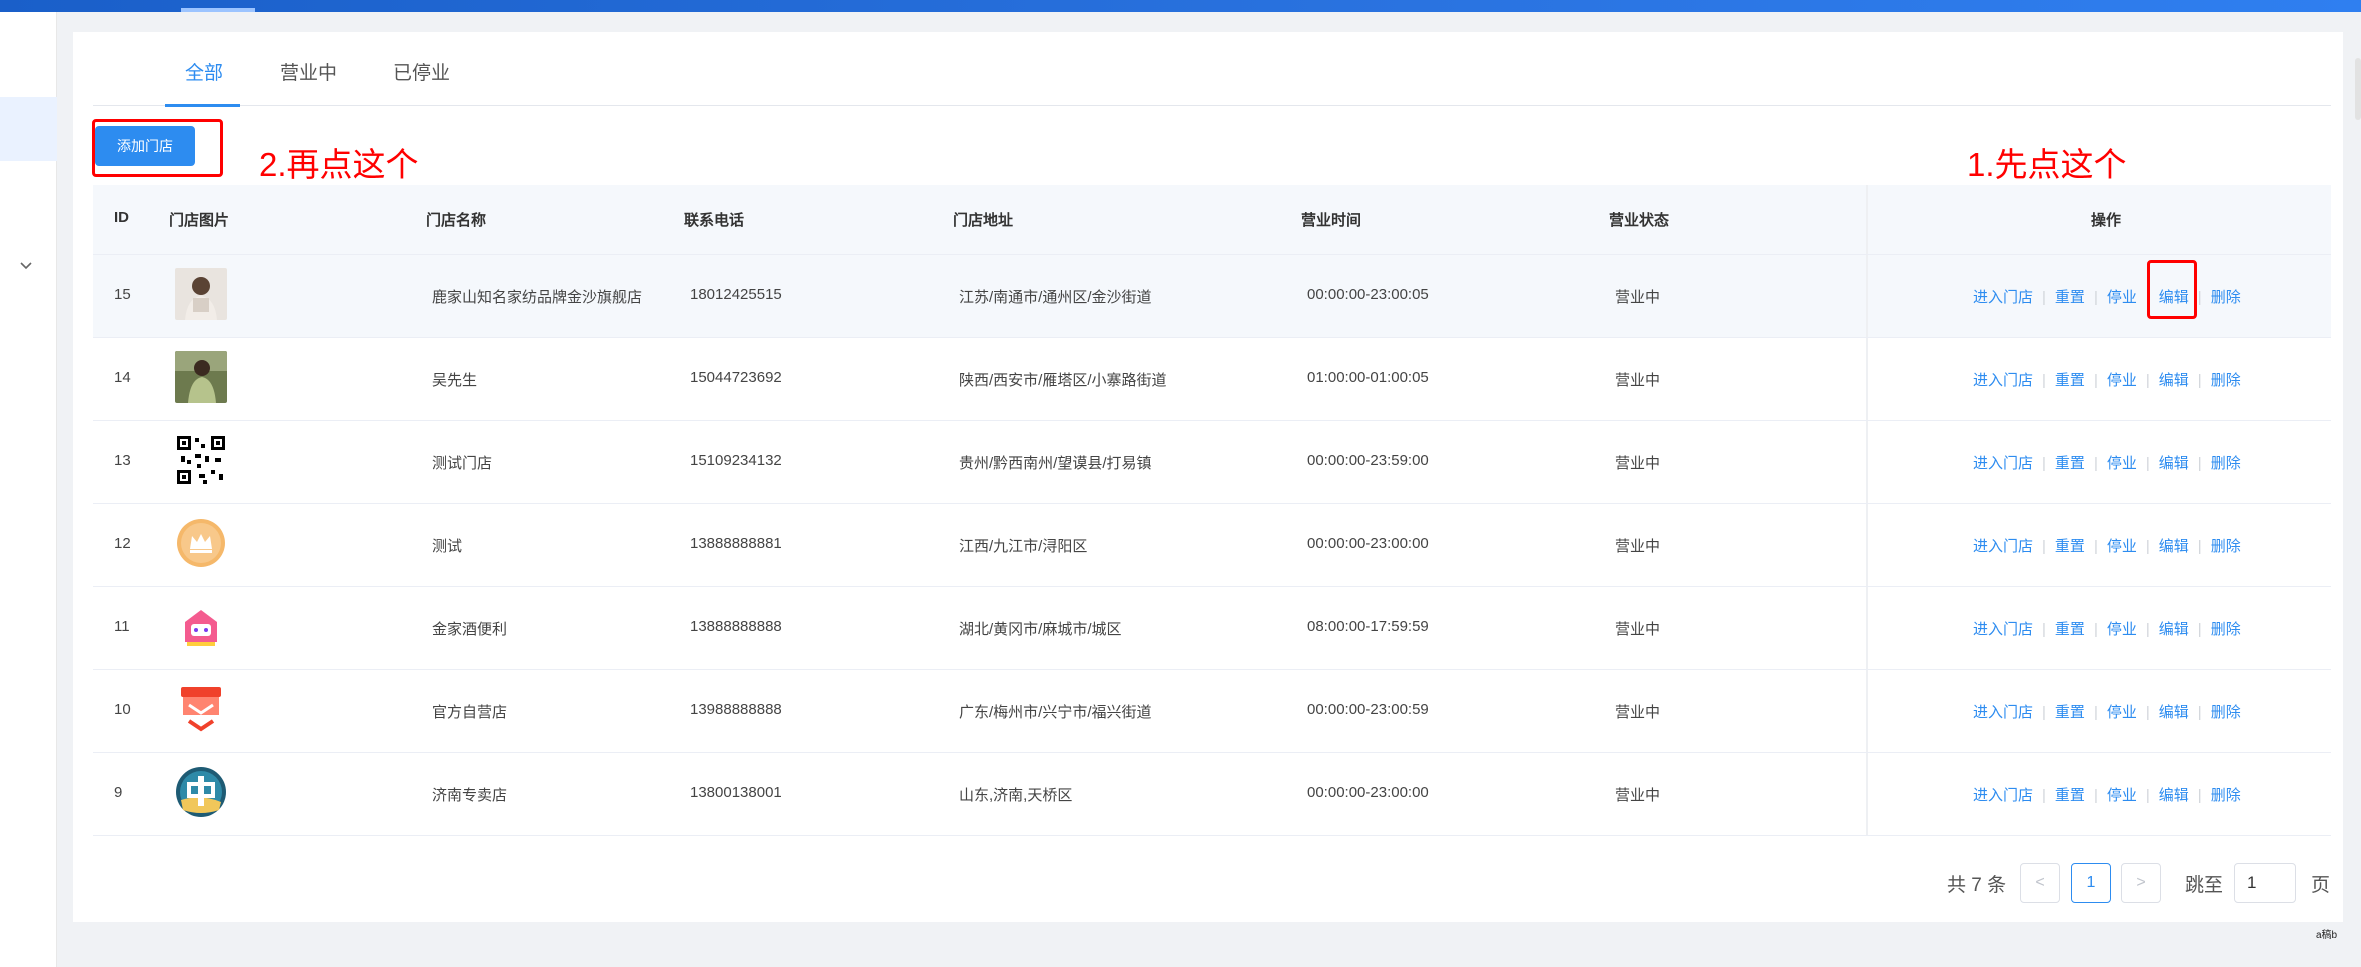  I want to click on store-logo-icon, so click(201, 709).